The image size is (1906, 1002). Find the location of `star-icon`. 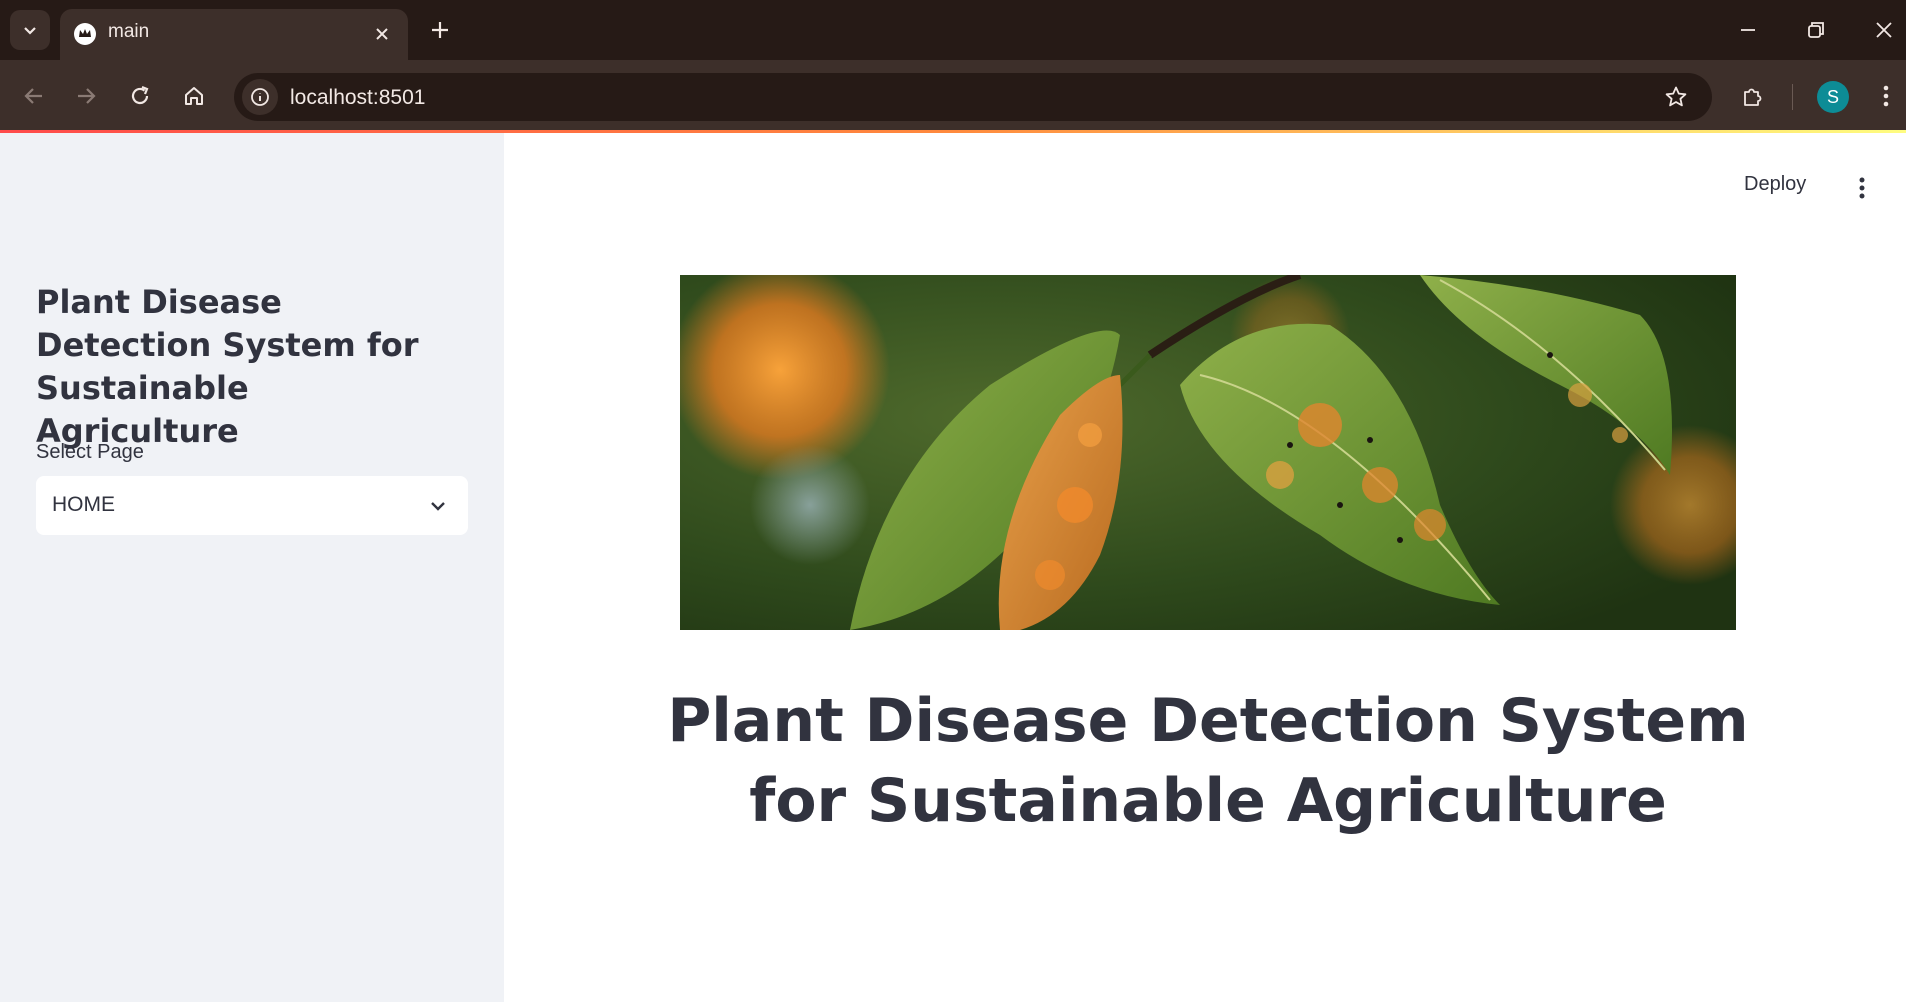

star-icon is located at coordinates (1676, 96).